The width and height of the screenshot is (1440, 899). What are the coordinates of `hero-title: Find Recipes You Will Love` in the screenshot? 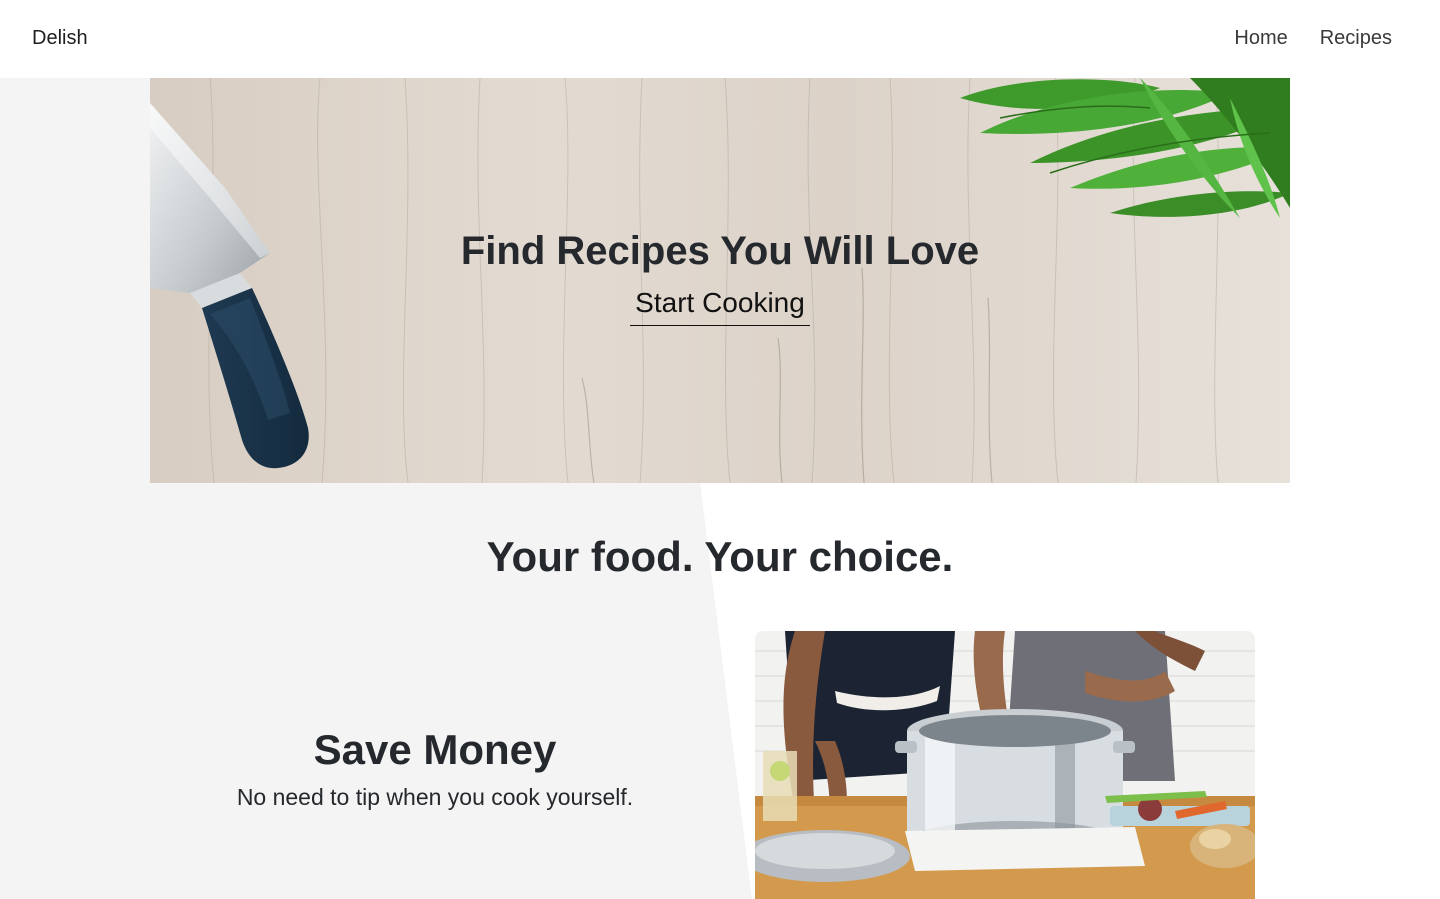 It's located at (720, 251).